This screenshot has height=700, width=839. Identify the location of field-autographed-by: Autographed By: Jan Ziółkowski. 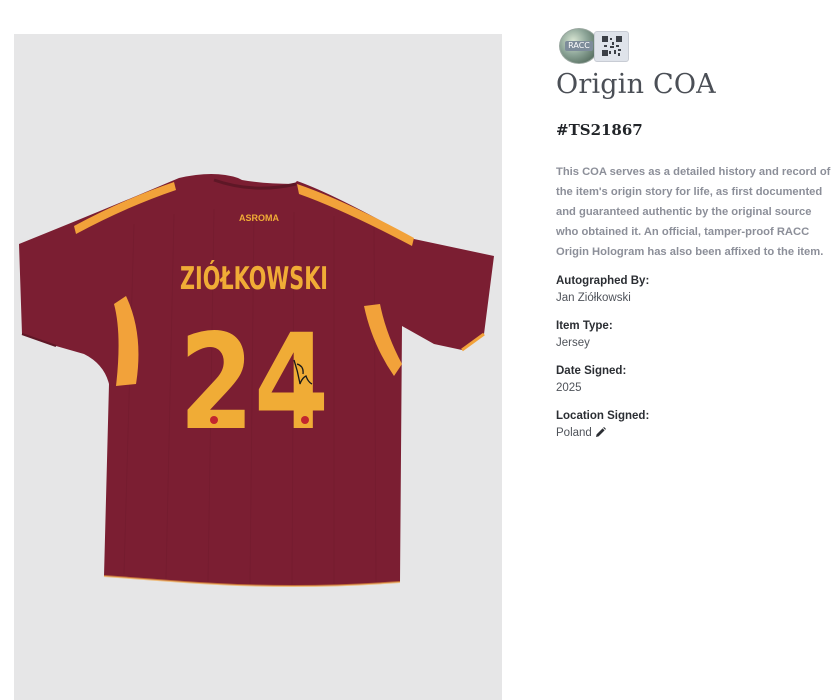
(697, 290).